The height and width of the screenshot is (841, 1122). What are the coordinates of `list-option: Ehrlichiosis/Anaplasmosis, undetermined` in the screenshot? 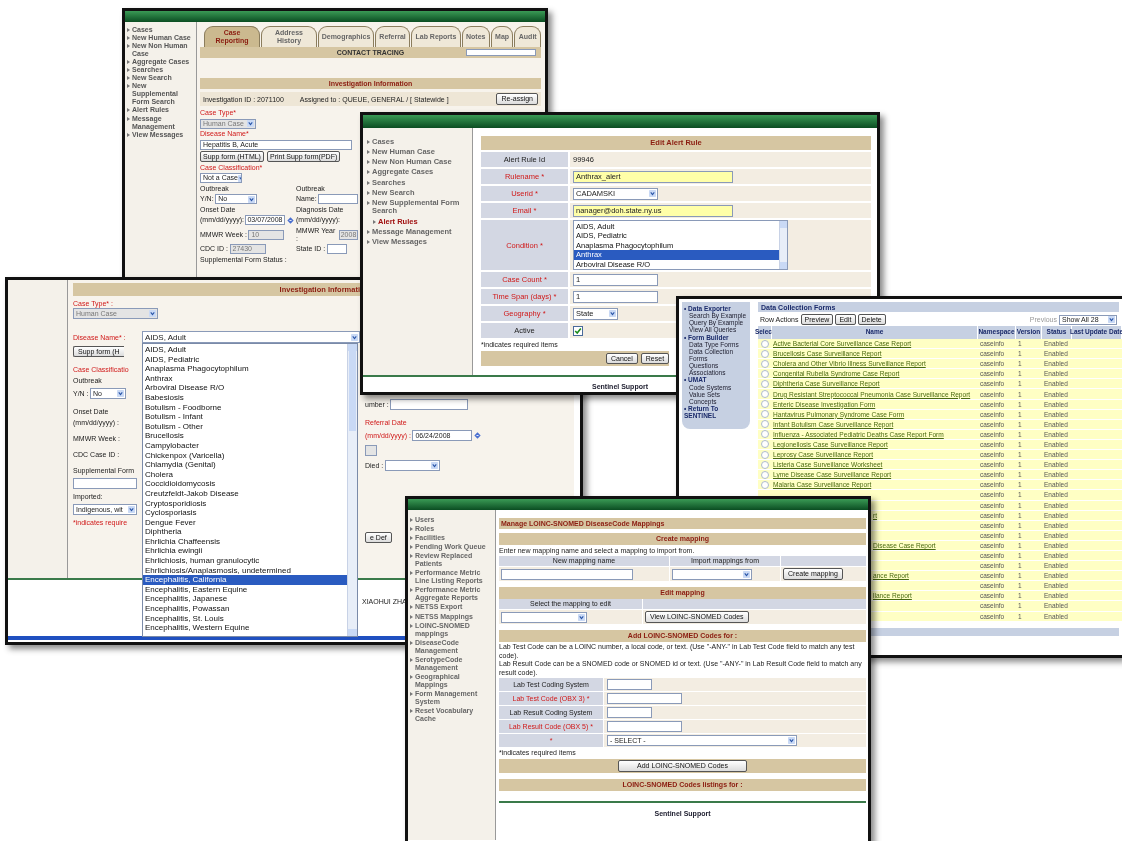 It's located at (245, 570).